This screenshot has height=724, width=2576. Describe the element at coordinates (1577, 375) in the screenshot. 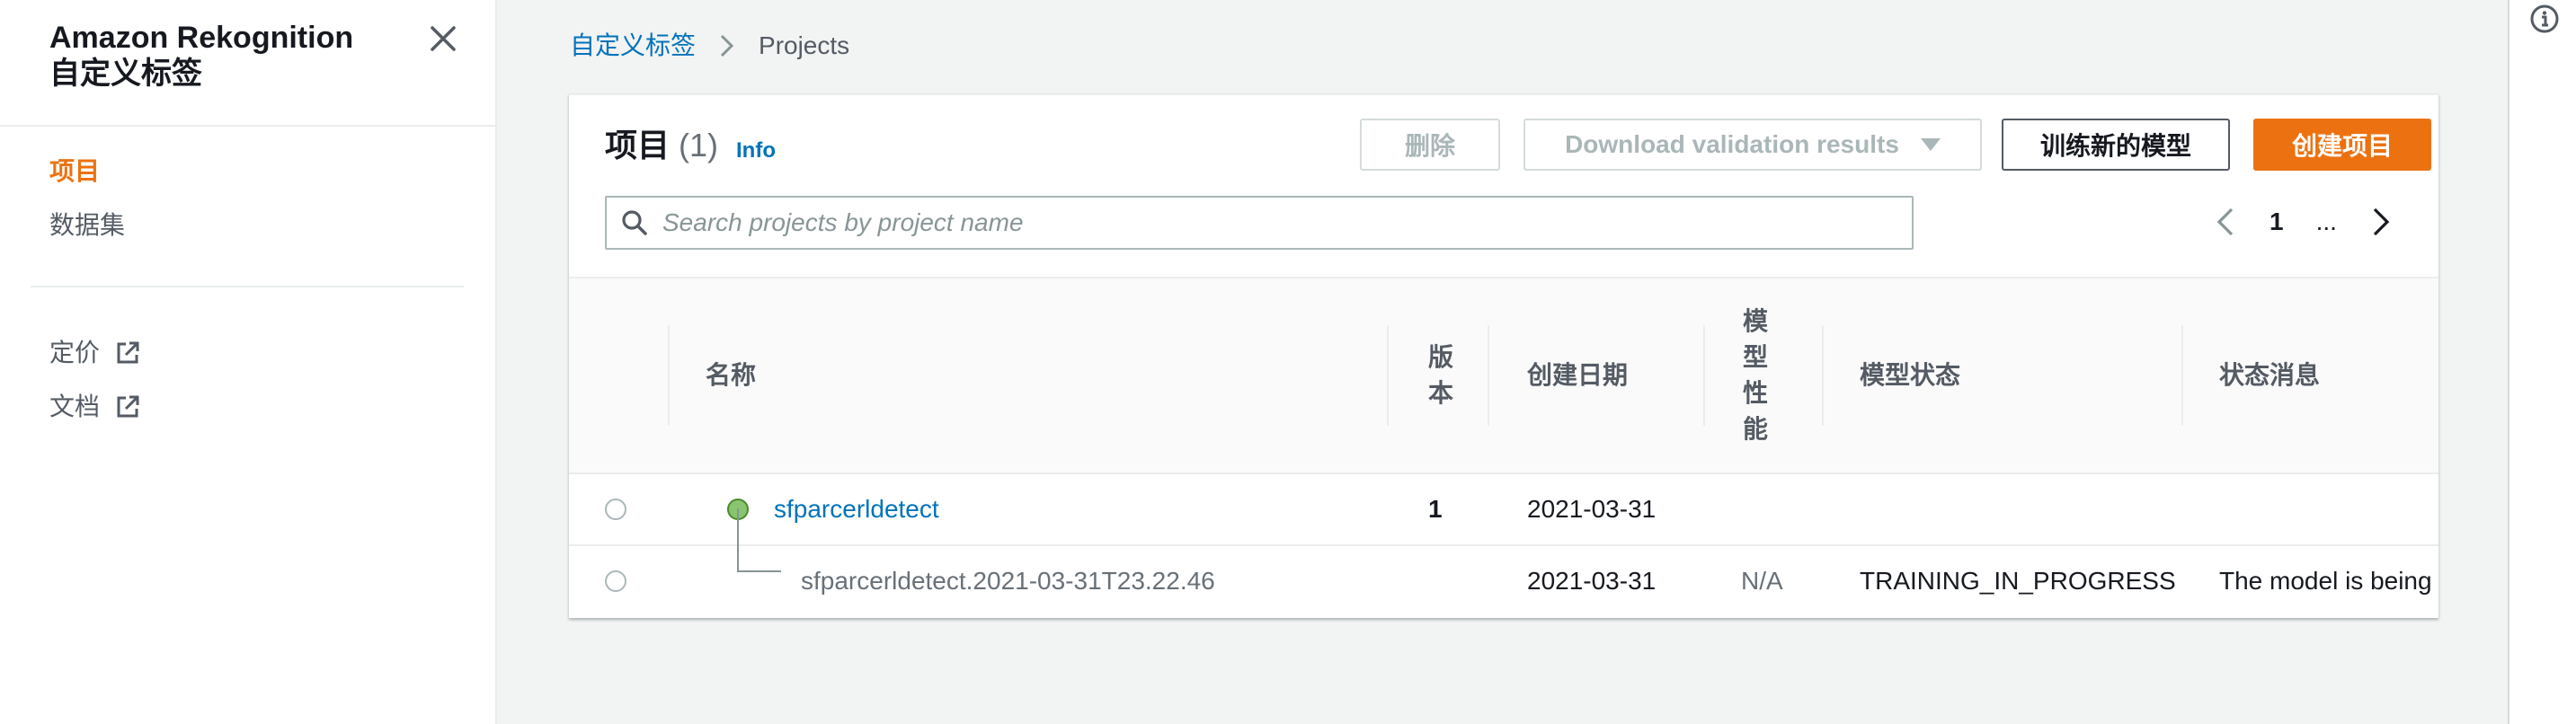

I see `column-header-created: 创建日期` at that location.